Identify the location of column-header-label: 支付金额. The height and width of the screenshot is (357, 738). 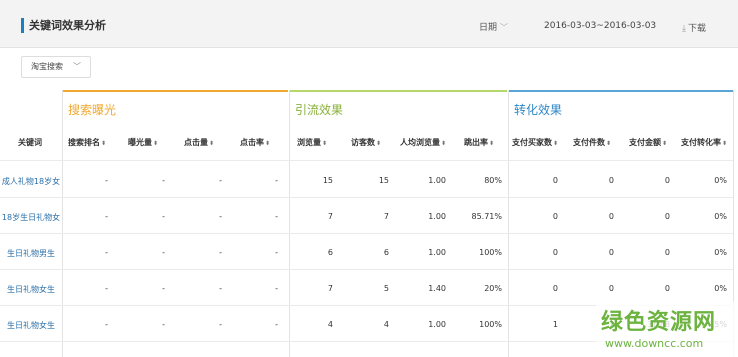
(645, 142).